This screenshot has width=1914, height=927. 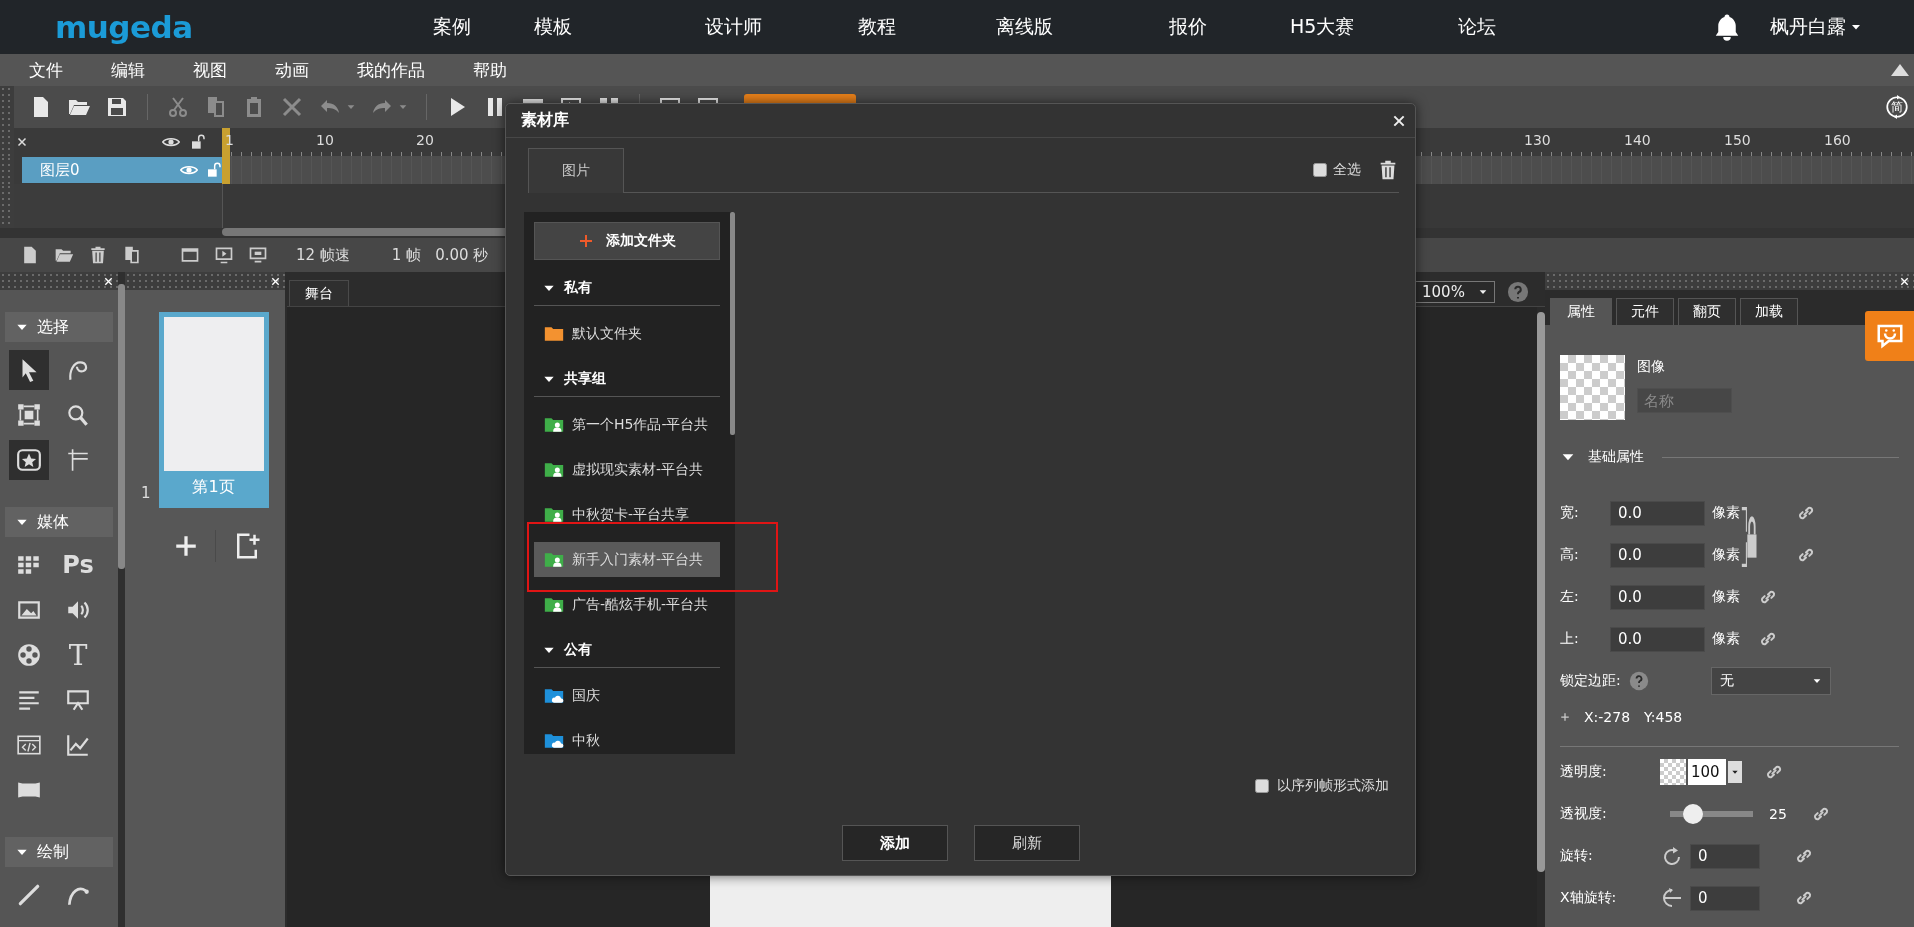 I want to click on frame-count: 1 帧, so click(x=406, y=255).